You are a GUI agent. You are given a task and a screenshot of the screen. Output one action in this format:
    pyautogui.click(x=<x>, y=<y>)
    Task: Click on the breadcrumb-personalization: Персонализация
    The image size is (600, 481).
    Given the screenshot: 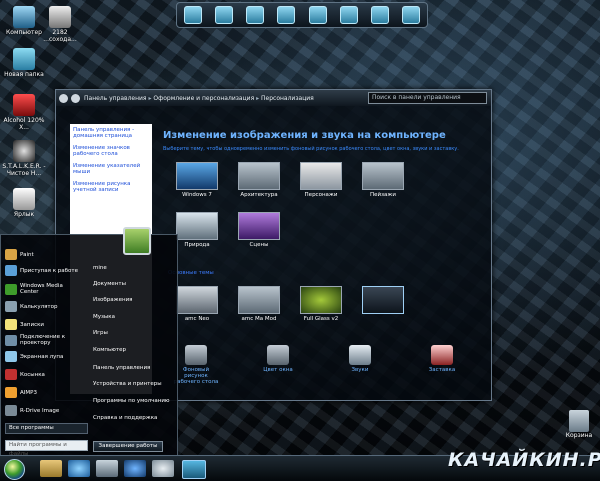 What is the action you would take?
    pyautogui.click(x=287, y=98)
    